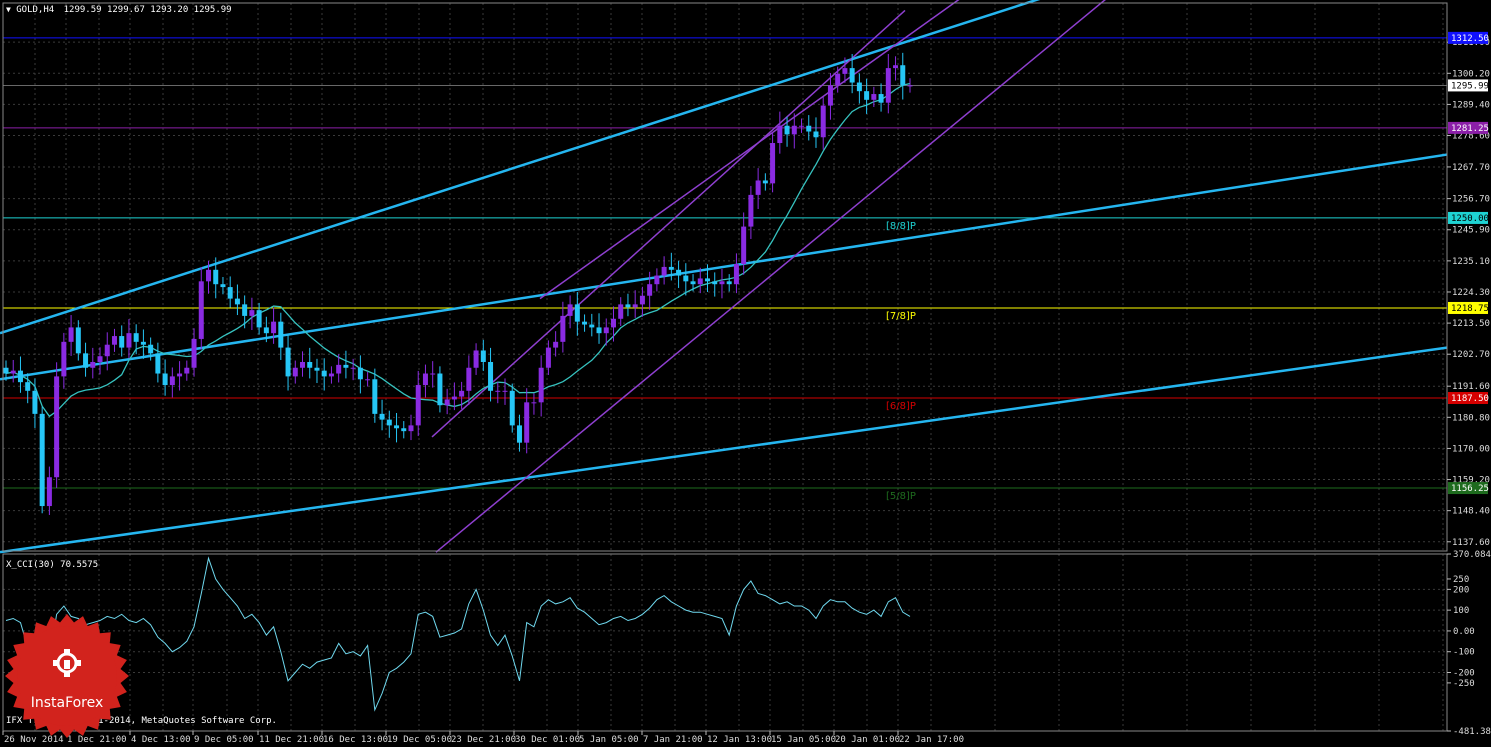  I want to click on level-axis-label: 1218.75, so click(1470, 309).